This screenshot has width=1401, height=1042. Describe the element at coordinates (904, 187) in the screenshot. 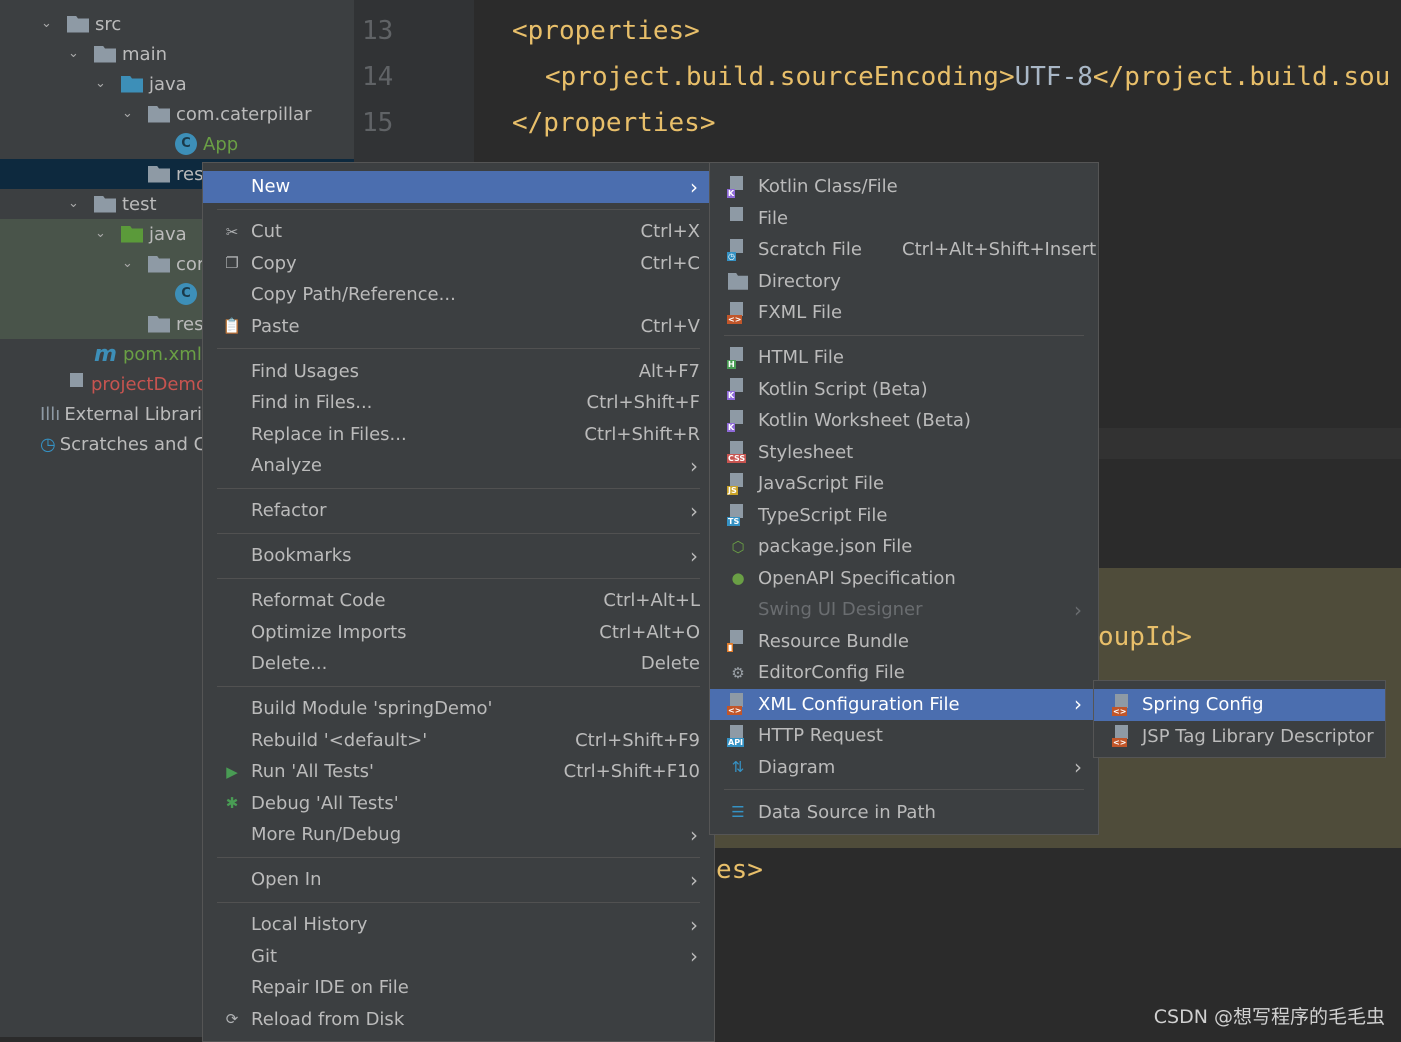

I see `menu-item-kotlin-class-file: K Kotlin Class/File` at that location.